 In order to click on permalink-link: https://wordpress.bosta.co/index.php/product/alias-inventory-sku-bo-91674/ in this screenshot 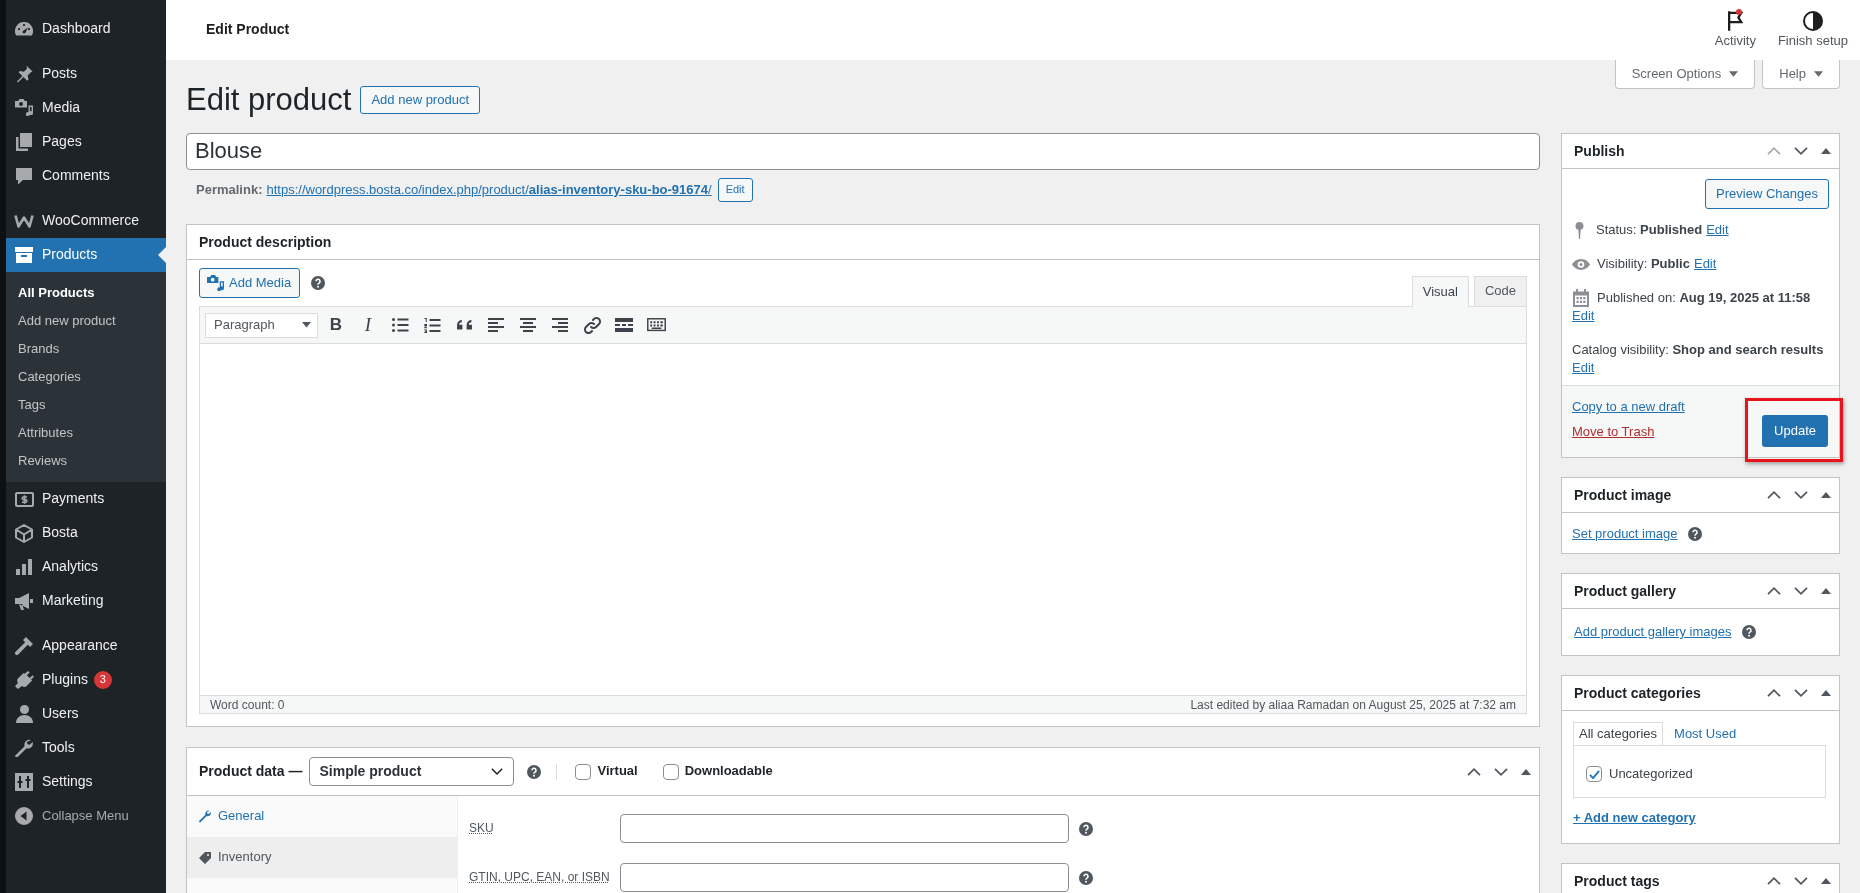, I will do `click(489, 190)`.